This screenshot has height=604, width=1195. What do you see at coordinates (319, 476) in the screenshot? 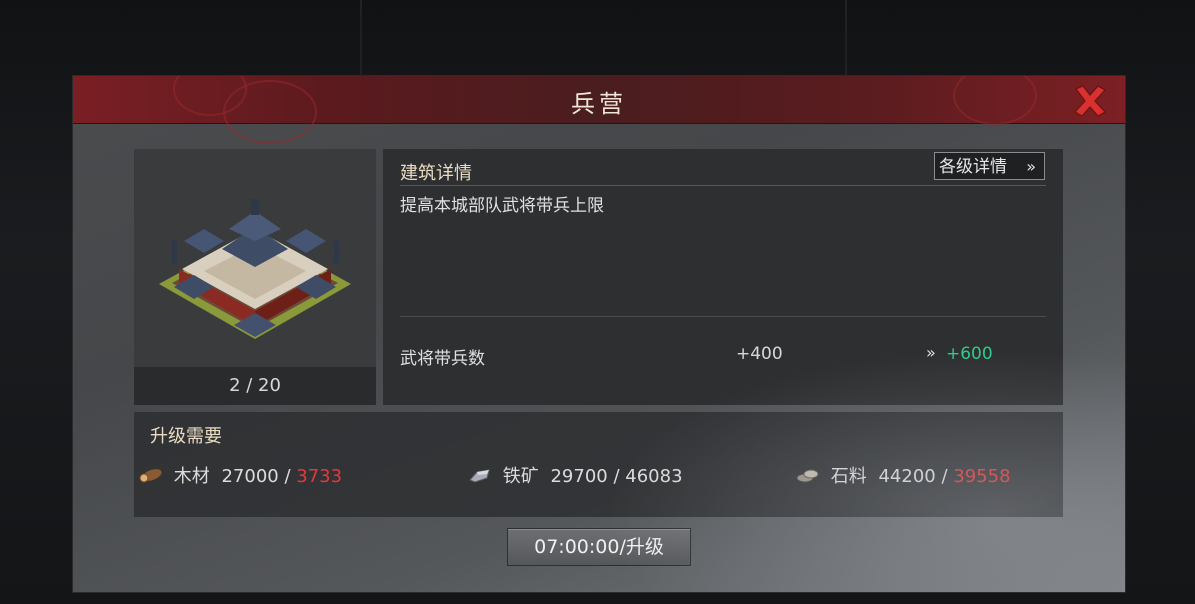
I see `resource-have: 3733` at bounding box center [319, 476].